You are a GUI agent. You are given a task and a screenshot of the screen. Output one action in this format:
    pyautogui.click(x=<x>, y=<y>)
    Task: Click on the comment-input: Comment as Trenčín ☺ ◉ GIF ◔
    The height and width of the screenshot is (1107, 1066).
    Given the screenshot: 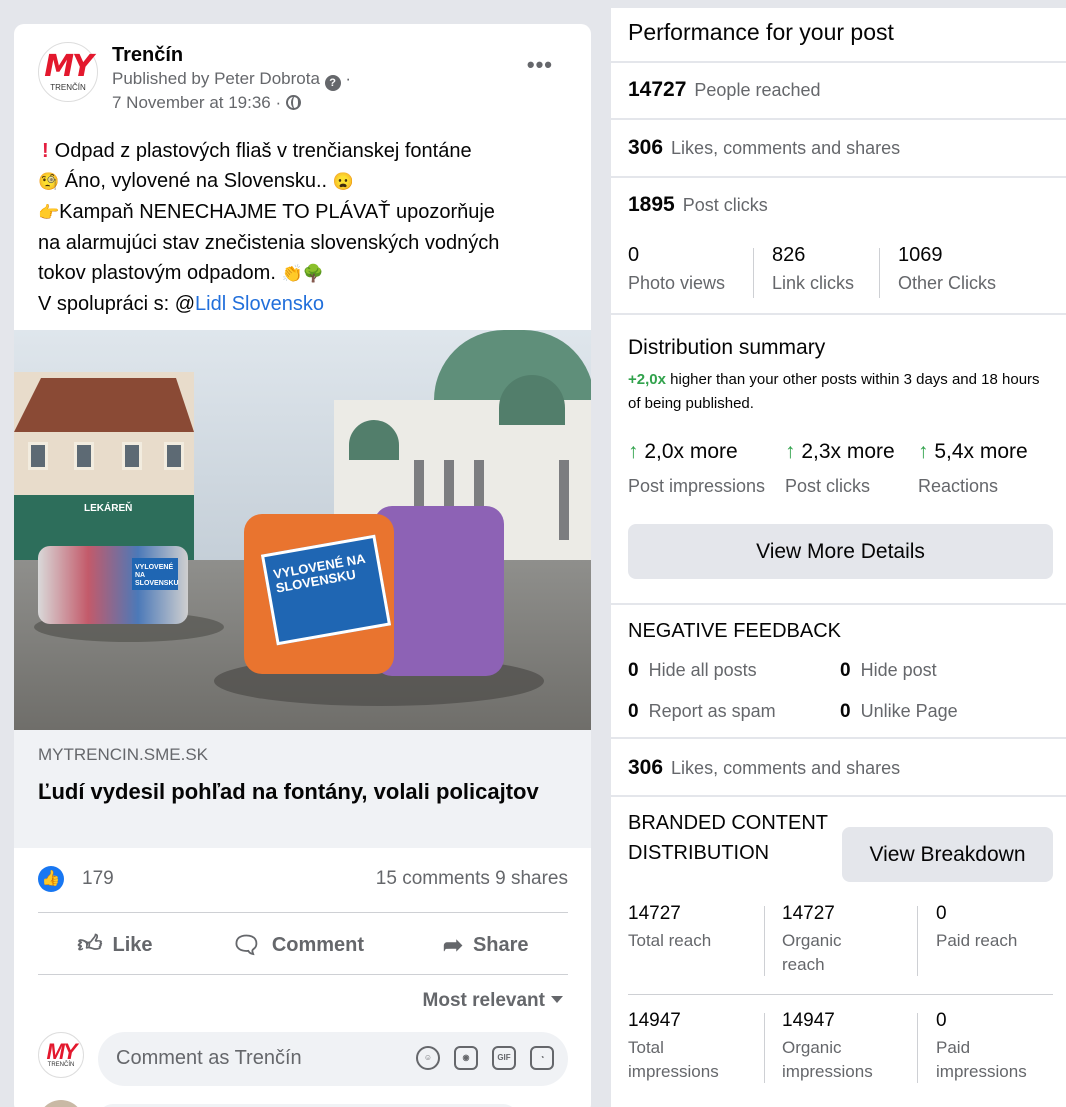 What is the action you would take?
    pyautogui.click(x=333, y=1059)
    